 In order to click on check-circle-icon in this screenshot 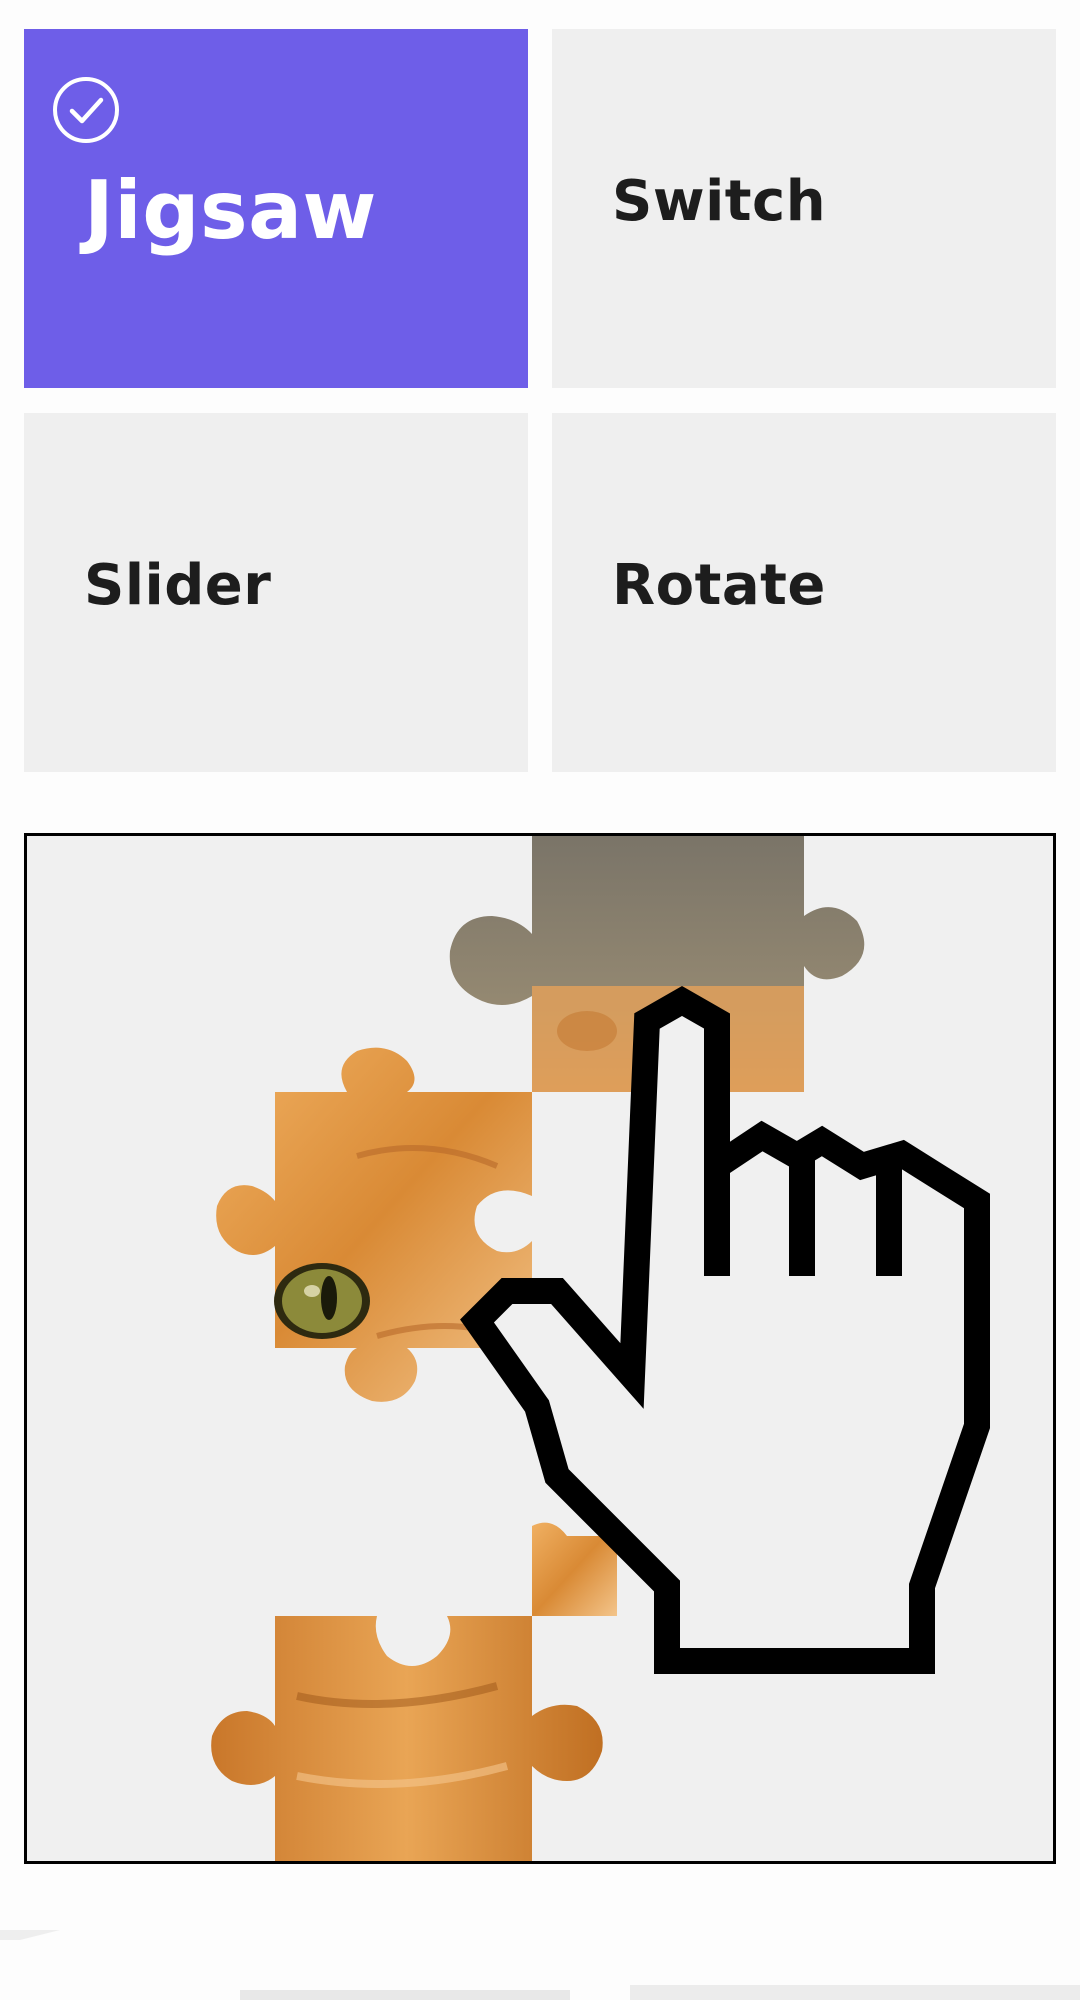, I will do `click(86, 110)`.